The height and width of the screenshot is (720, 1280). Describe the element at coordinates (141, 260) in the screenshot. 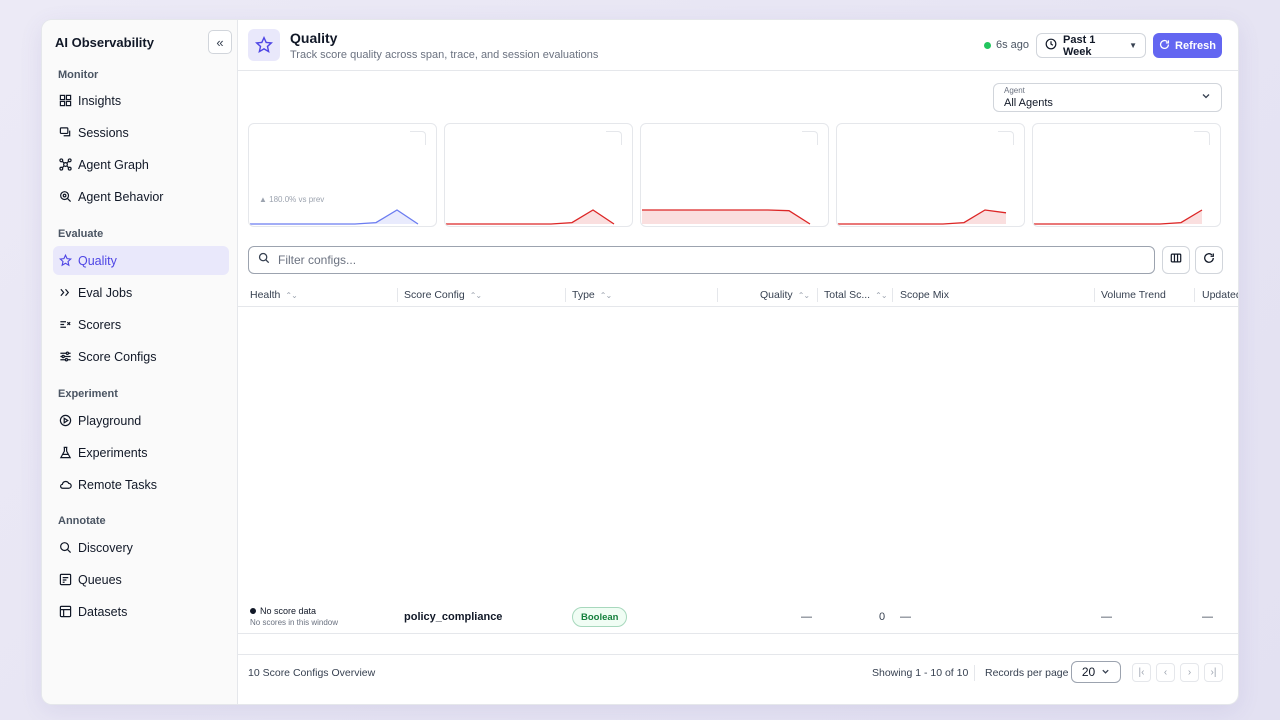

I see `sidebar-item-quality: Quality` at that location.